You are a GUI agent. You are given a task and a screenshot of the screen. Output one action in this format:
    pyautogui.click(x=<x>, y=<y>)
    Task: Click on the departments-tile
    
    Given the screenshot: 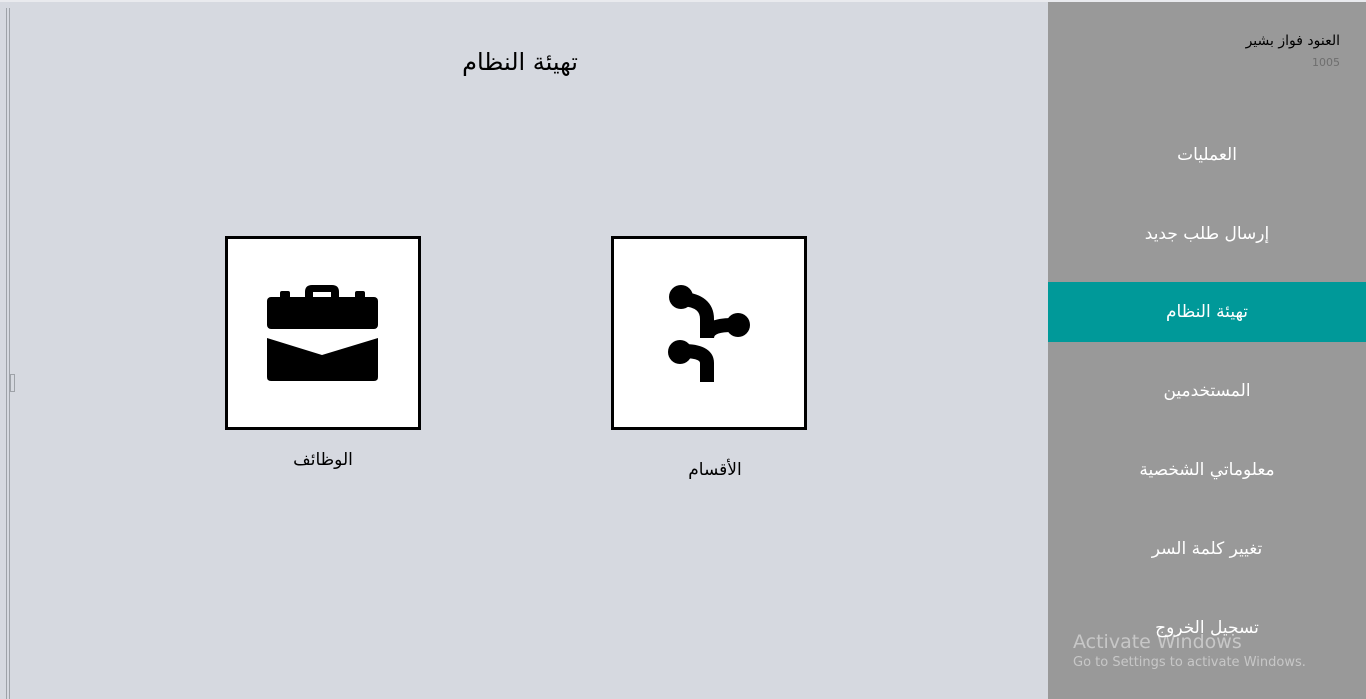 What is the action you would take?
    pyautogui.click(x=709, y=333)
    